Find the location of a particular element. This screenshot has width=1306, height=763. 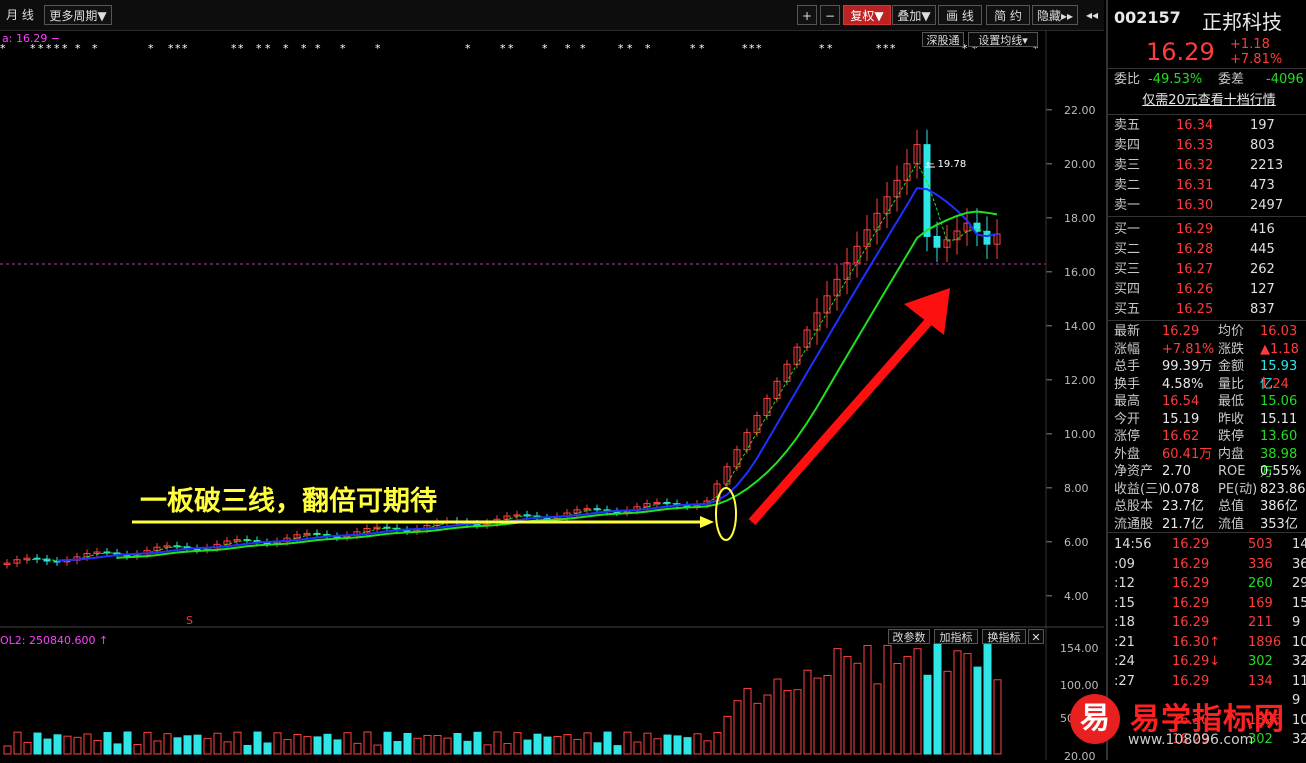

expand-icon: ◂◂ is located at coordinates (1092, 15).